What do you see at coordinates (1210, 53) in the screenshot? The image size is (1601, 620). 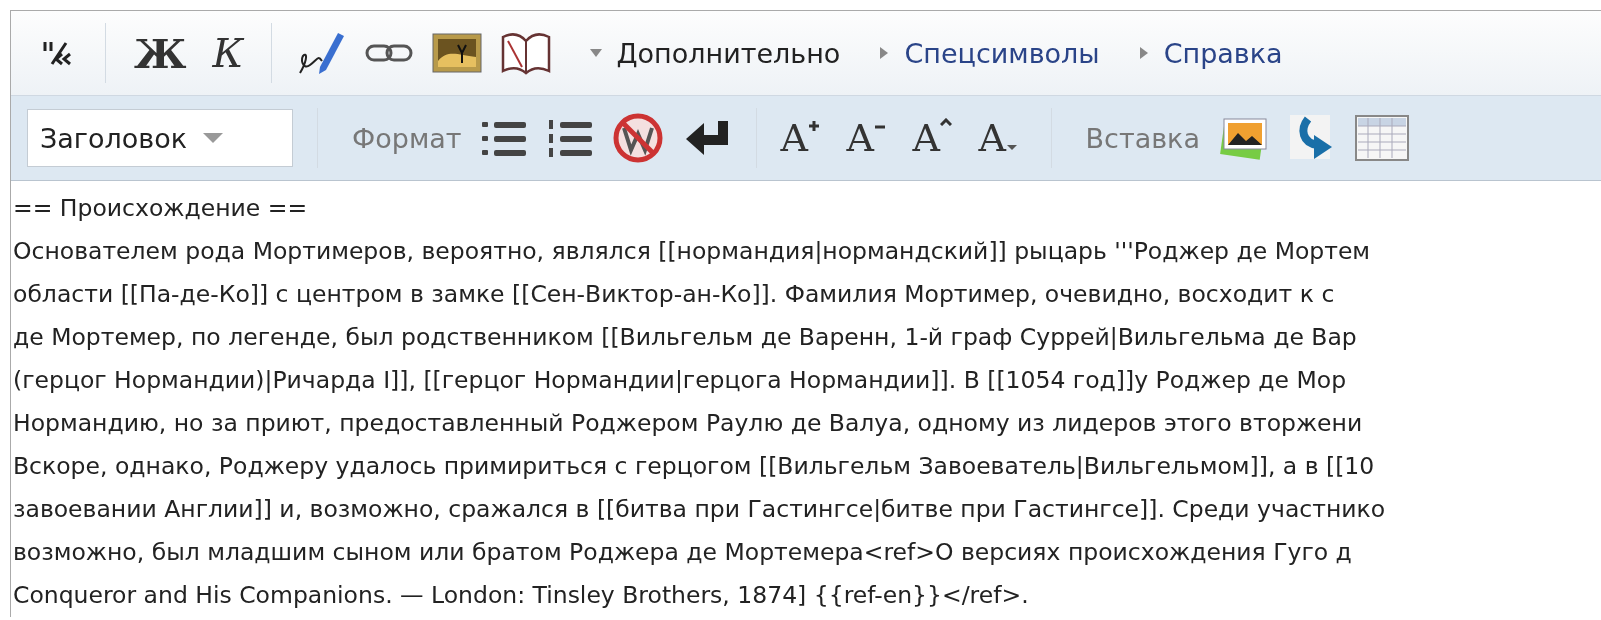 I see `section-toggle: Справка` at bounding box center [1210, 53].